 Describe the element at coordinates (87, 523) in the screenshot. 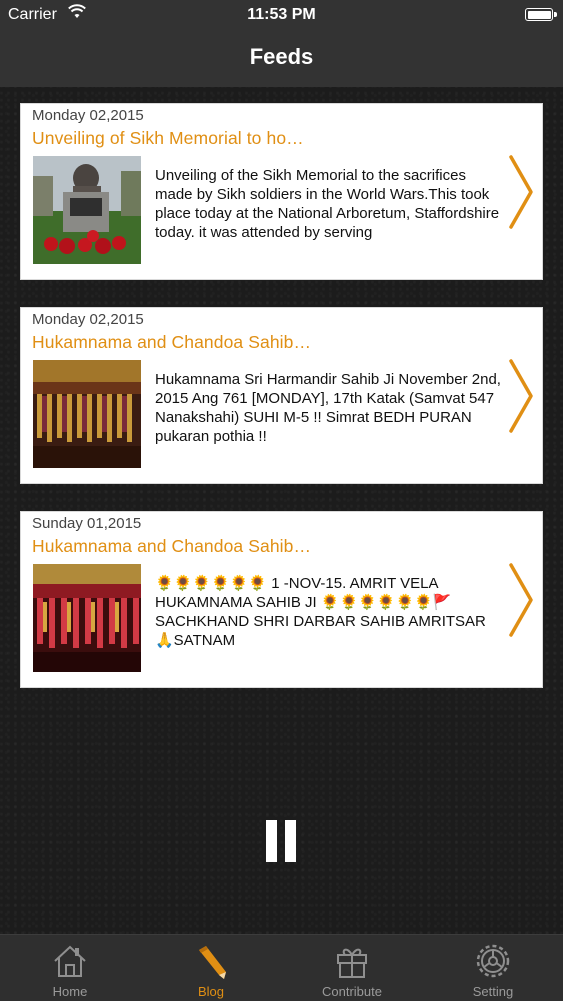

I see `feed-date: Sunday 01,2015` at that location.